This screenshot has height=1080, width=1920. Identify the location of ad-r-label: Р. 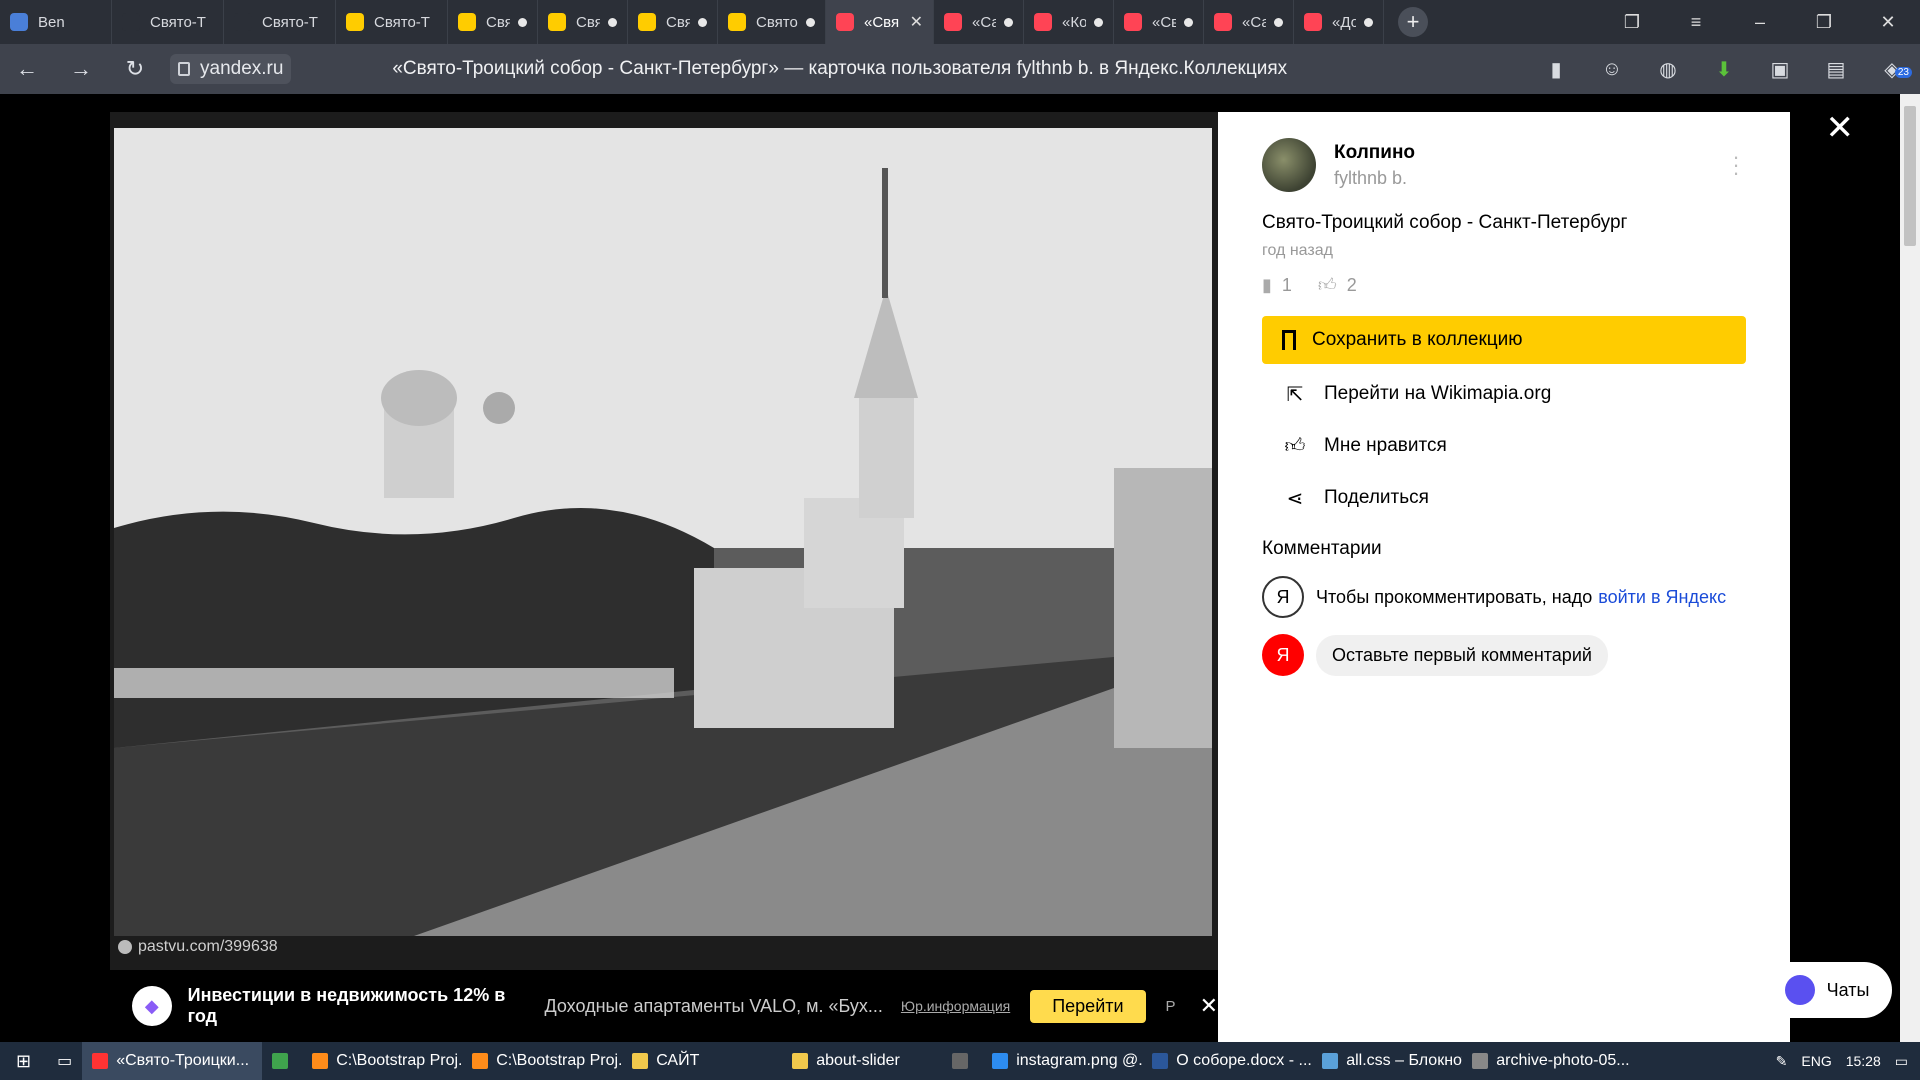
(1171, 1006).